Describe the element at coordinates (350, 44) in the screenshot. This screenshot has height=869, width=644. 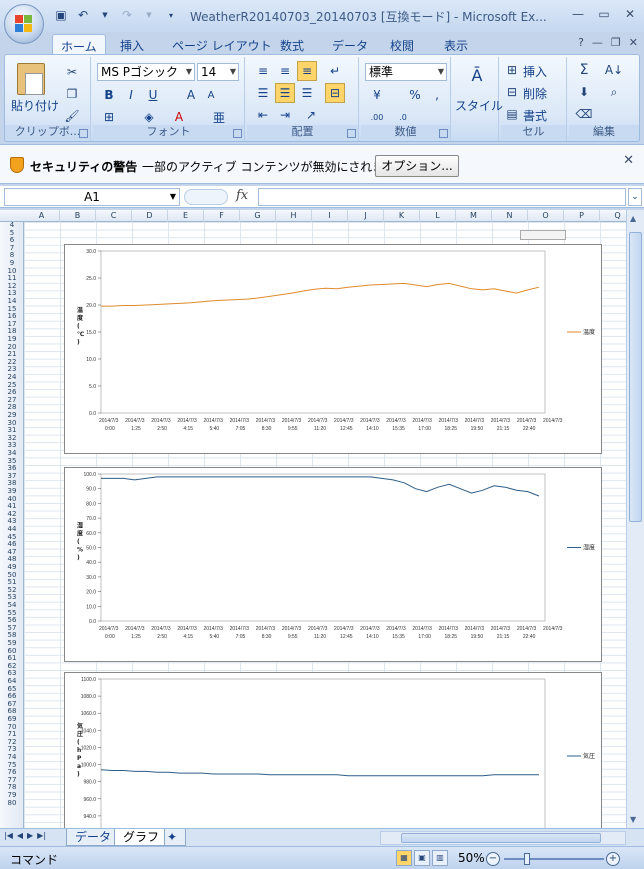
I see `tab-data: データ` at that location.